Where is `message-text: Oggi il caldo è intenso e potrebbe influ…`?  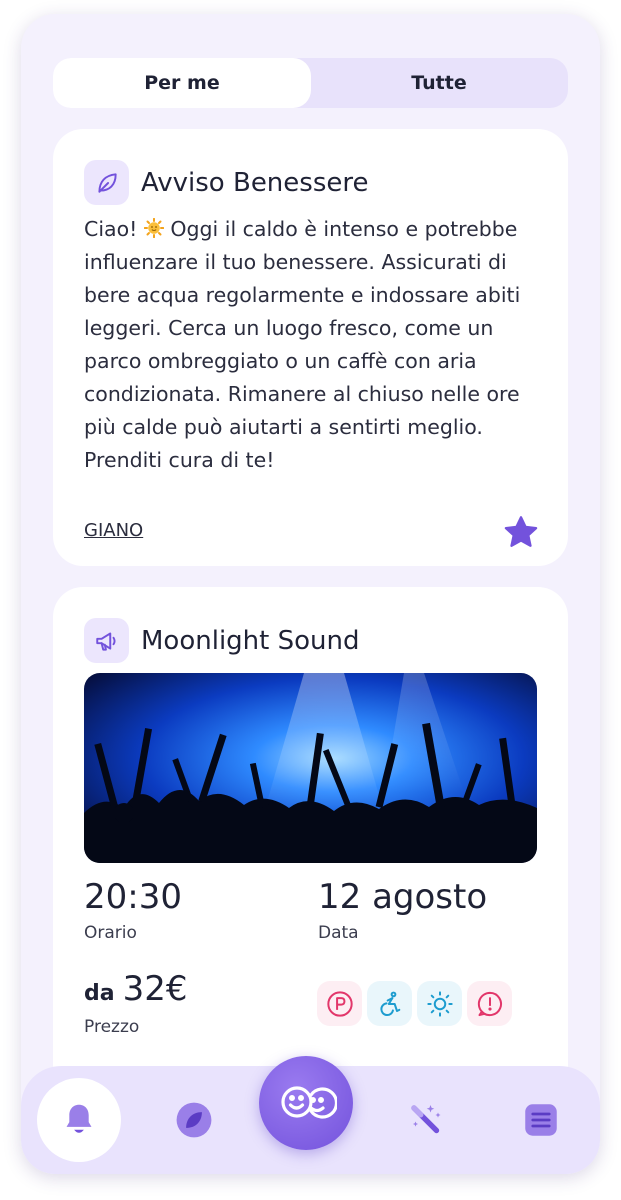
message-text: Oggi il caldo è intenso e potrebbe influ… is located at coordinates (302, 344).